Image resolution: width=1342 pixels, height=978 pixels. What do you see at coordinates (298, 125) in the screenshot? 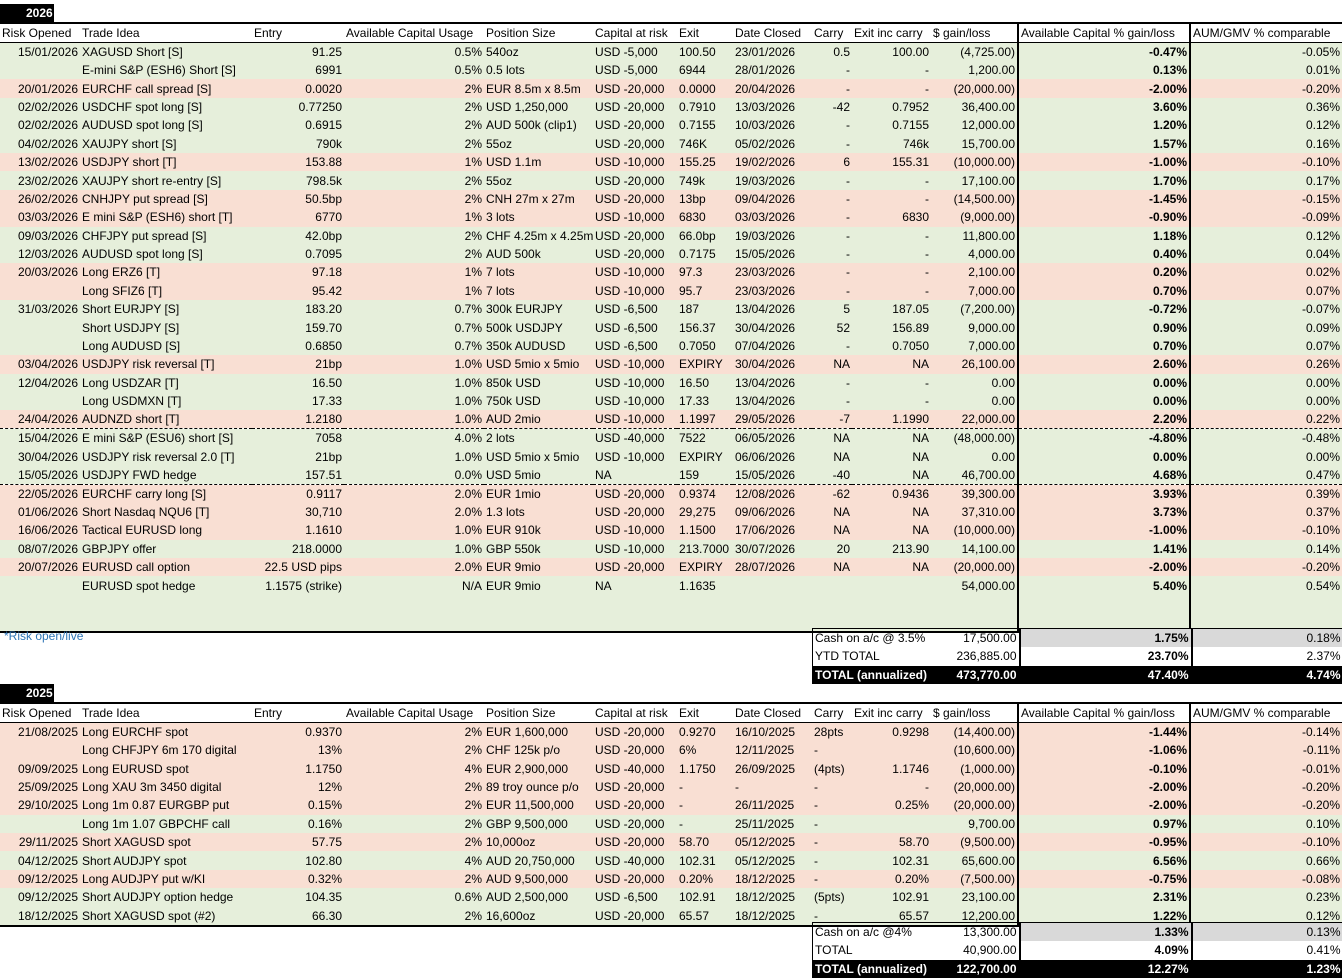
I see `cell-entry: 0.6915` at bounding box center [298, 125].